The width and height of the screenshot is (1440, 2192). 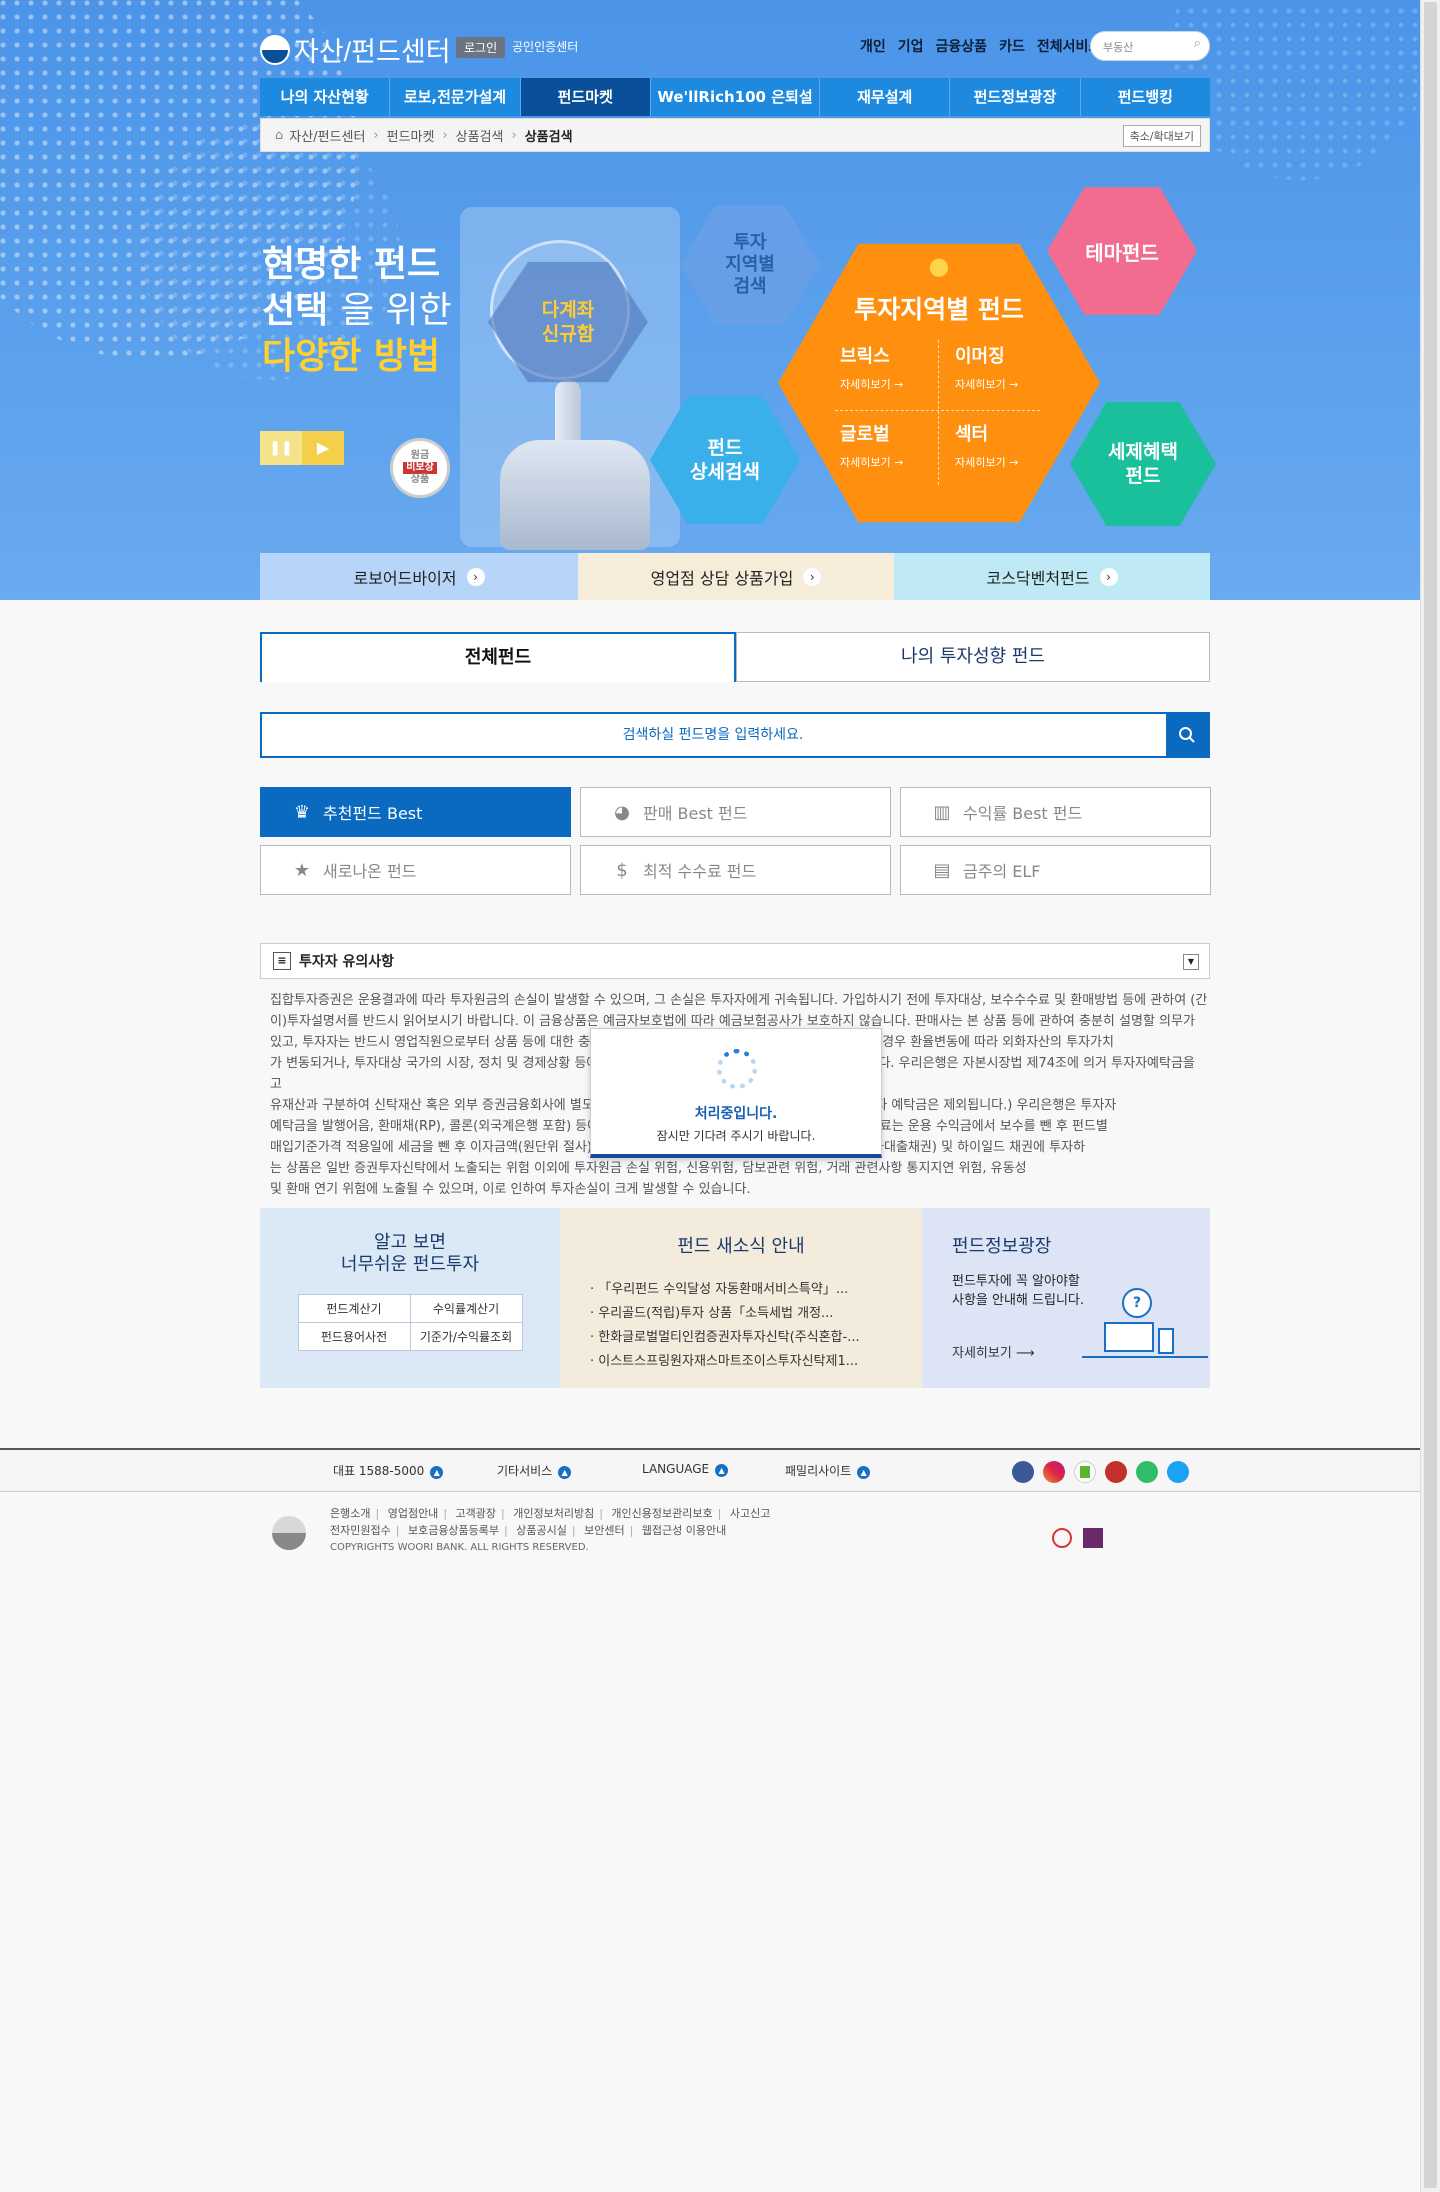 What do you see at coordinates (388, 1470) in the screenshot?
I see `footer-phone: 대표 1588-5000 ▲` at bounding box center [388, 1470].